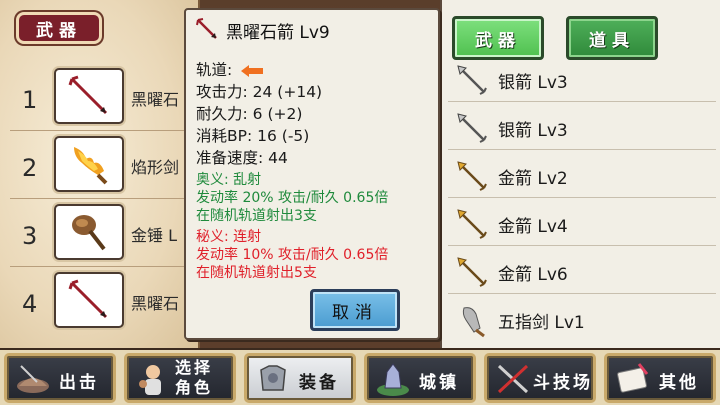 The height and width of the screenshot is (405, 720). I want to click on list-item: 五指剑 Lv1, so click(582, 320).